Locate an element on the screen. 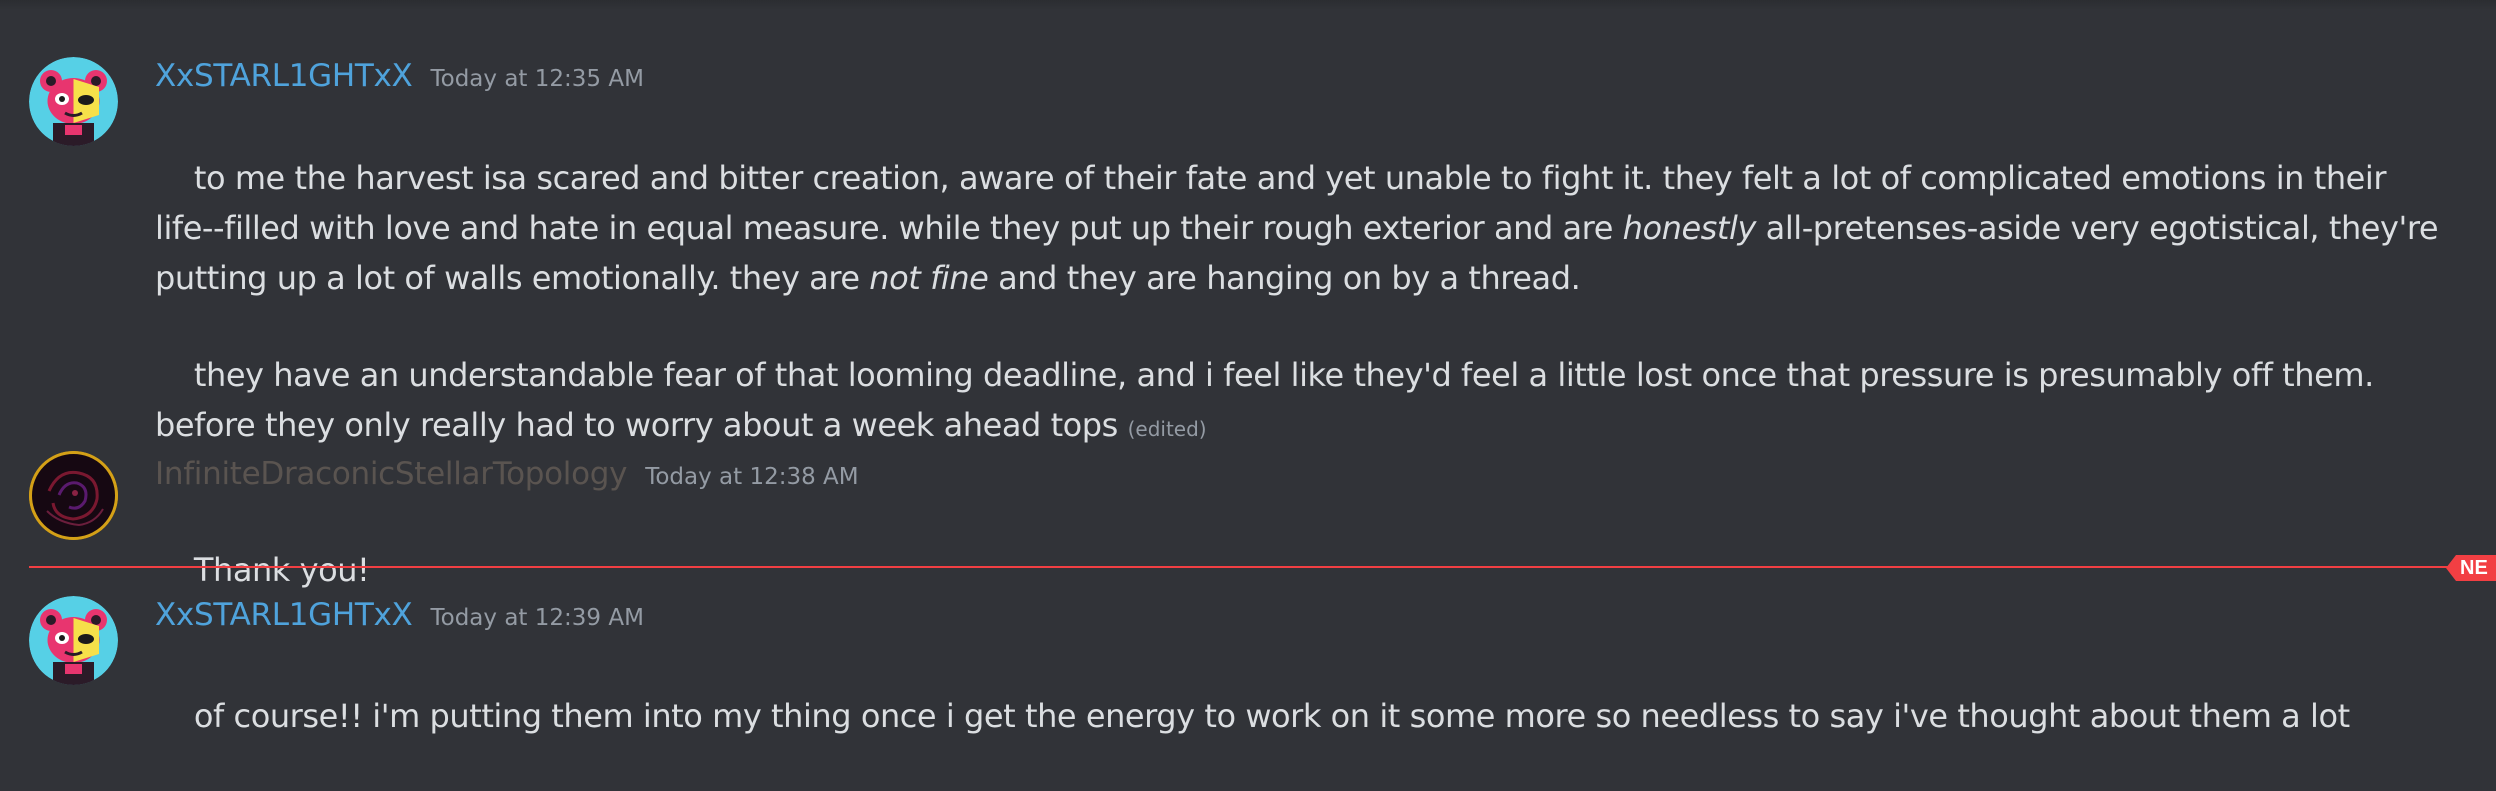 The image size is (2496, 791). message-text: and they are hanging on by a thread. is located at coordinates (1284, 278).